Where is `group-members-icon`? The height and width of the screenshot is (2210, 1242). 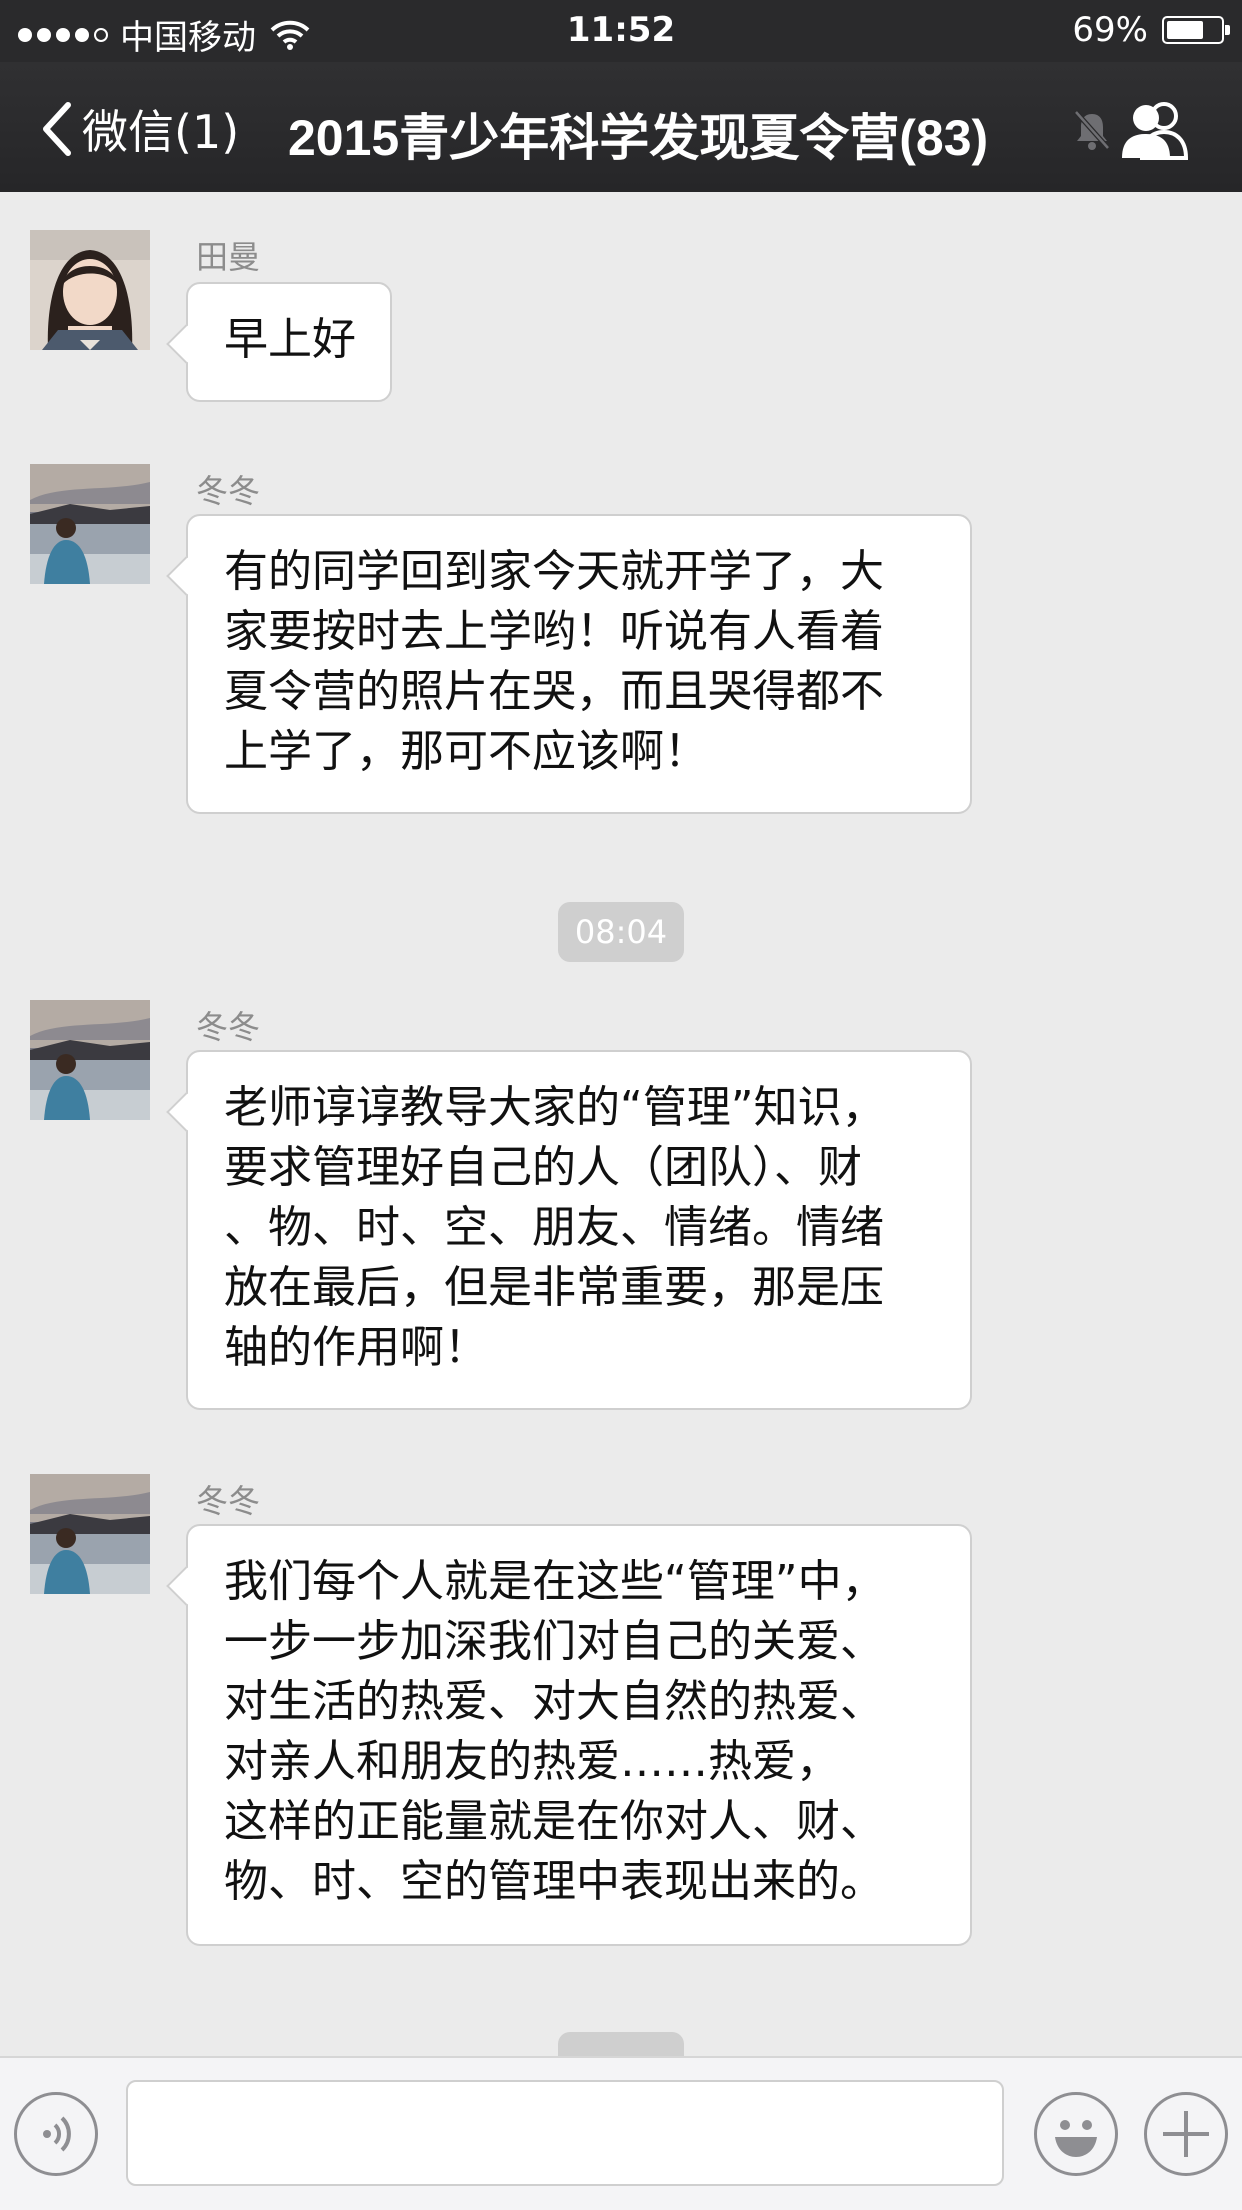 group-members-icon is located at coordinates (1155, 130).